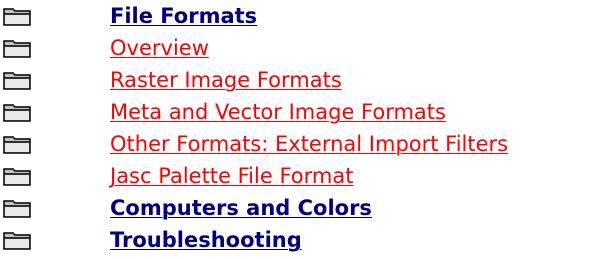 This screenshot has width=616, height=259. What do you see at coordinates (183, 16) in the screenshot?
I see `toc-link-text: File Formats` at bounding box center [183, 16].